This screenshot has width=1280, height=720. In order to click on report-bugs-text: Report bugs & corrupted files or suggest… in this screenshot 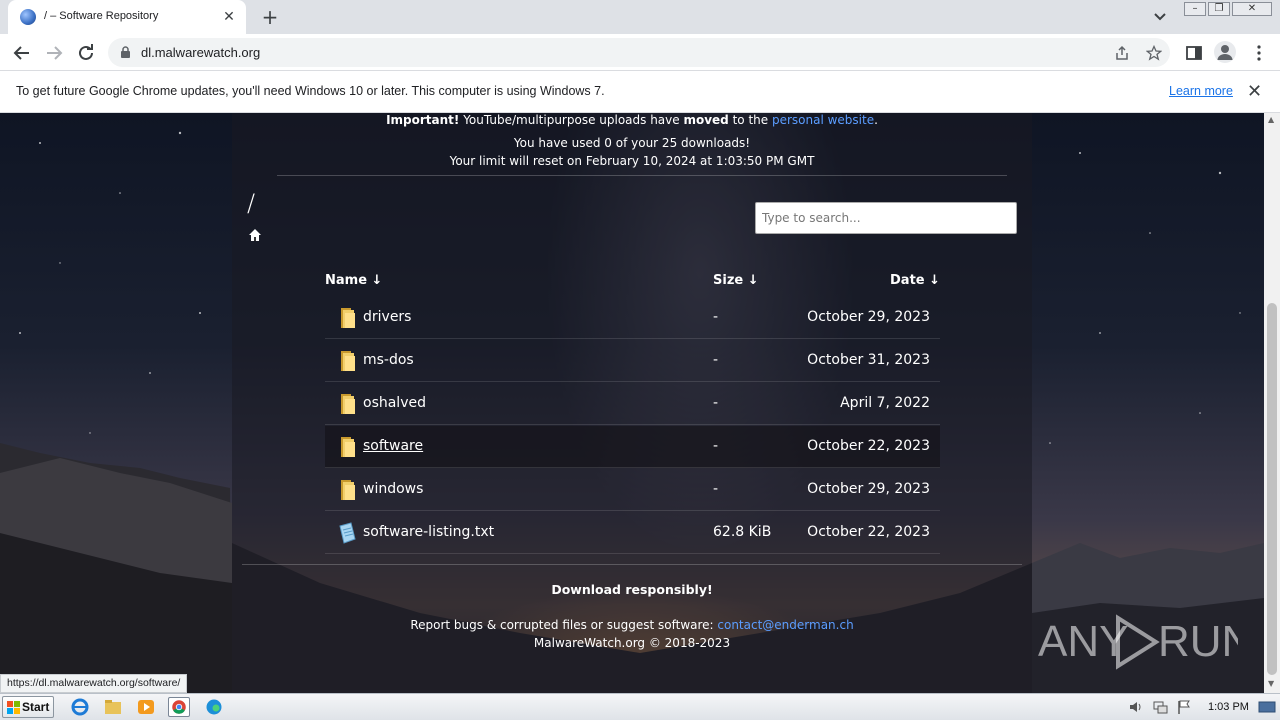, I will do `click(632, 625)`.